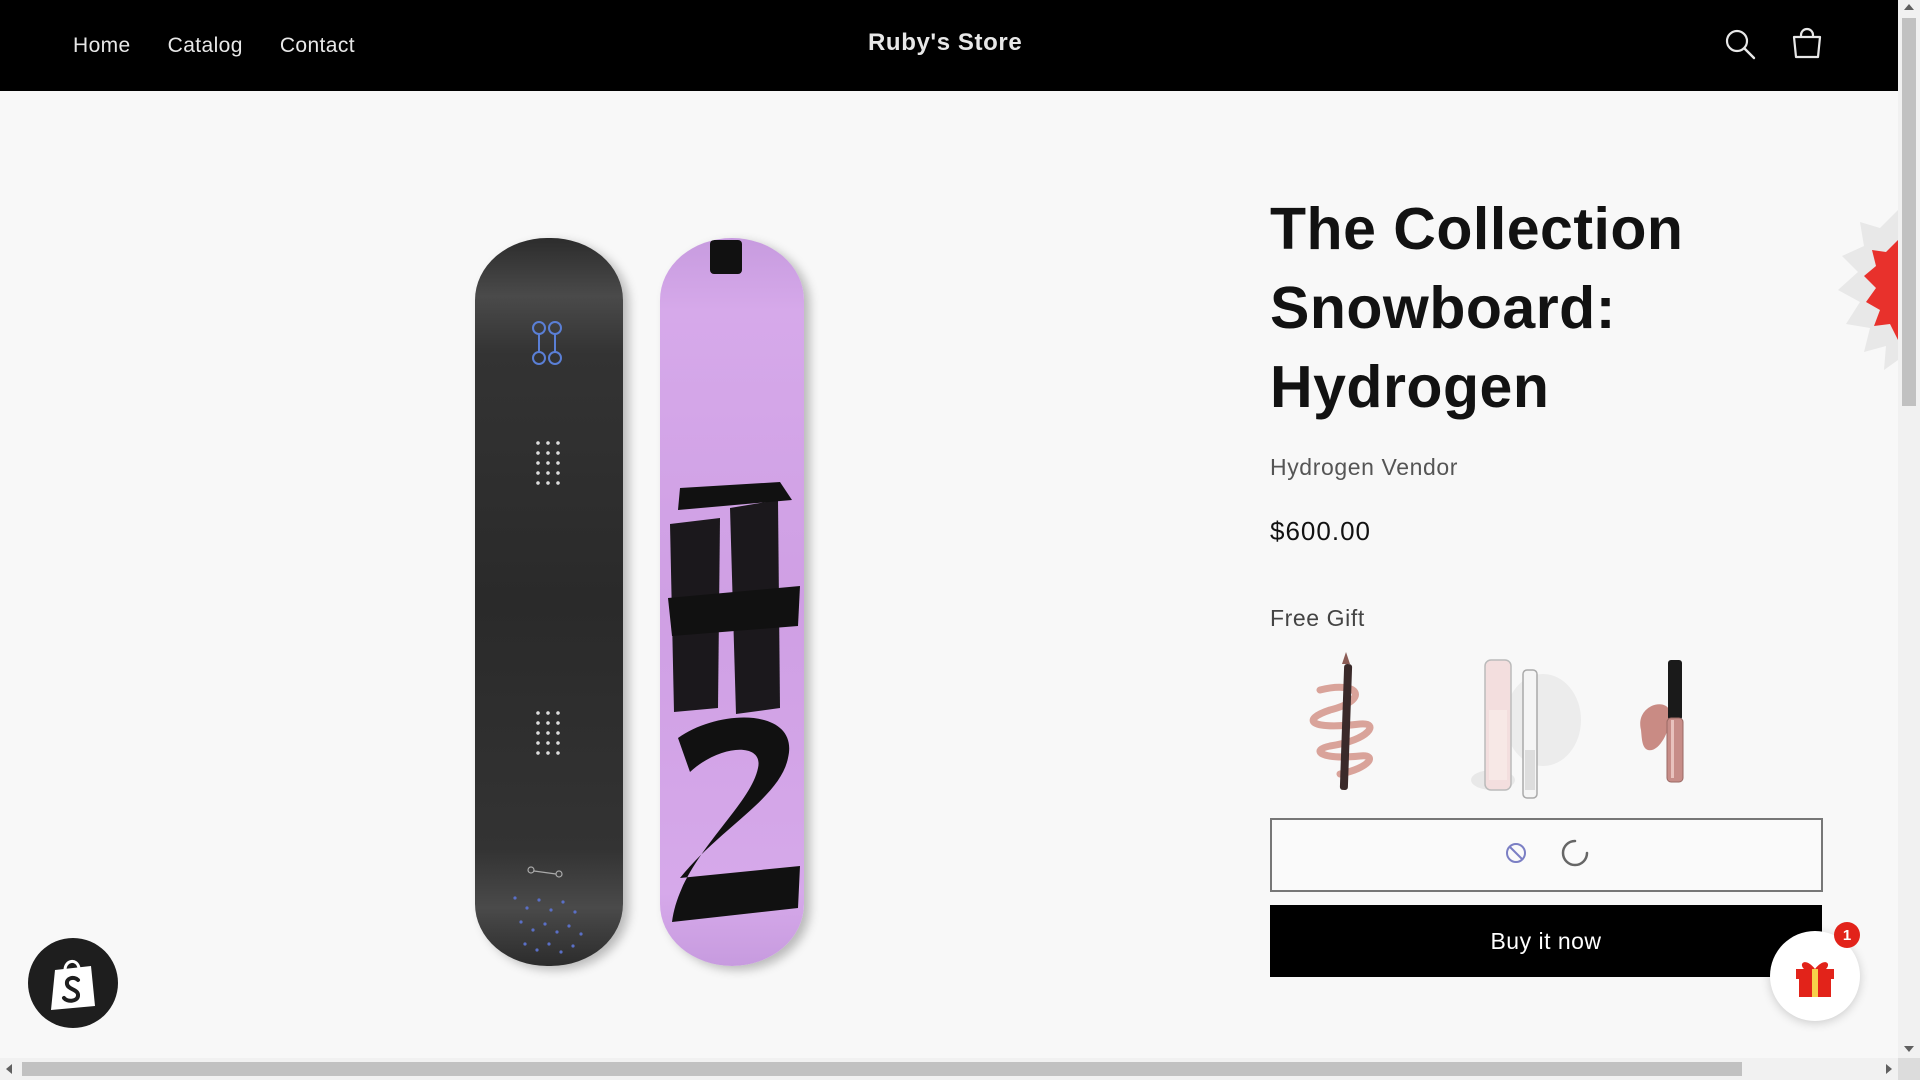 This screenshot has width=1920, height=1080. I want to click on loading-spinner-icon, so click(1575, 855).